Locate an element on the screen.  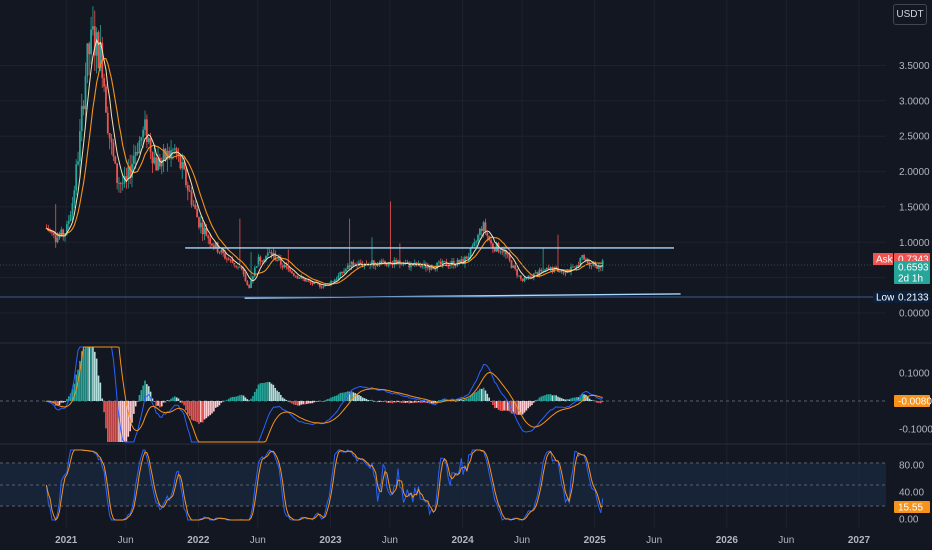
ask-price-tag-label: Ask is located at coordinates (885, 260).